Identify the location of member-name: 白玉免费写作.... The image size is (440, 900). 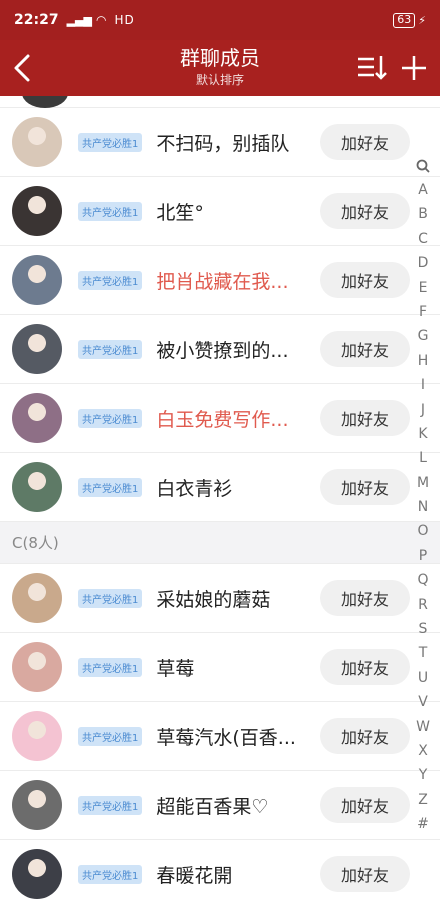
(231, 418).